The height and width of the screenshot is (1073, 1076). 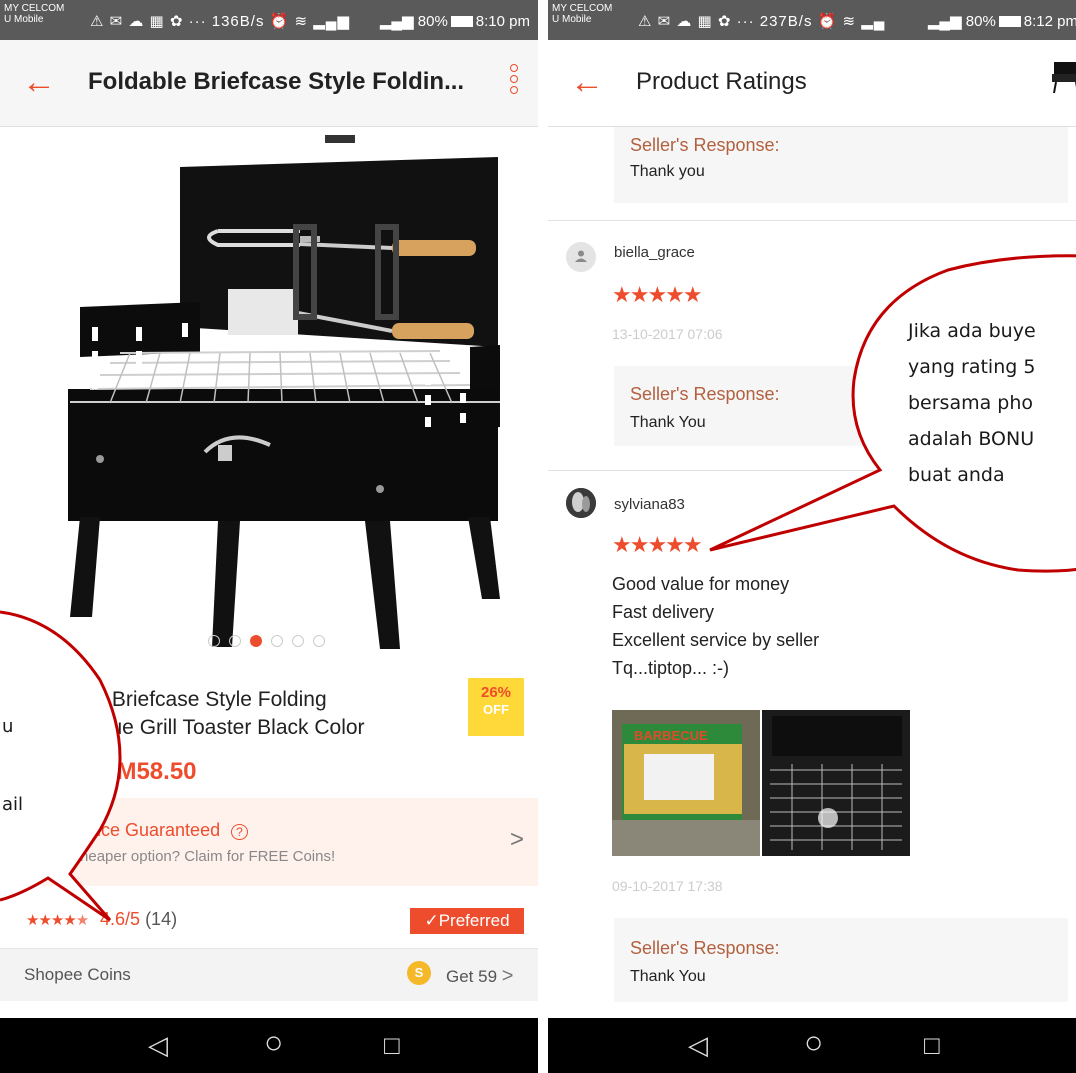 What do you see at coordinates (971, 403) in the screenshot?
I see `callout-text-line: bersama pho` at bounding box center [971, 403].